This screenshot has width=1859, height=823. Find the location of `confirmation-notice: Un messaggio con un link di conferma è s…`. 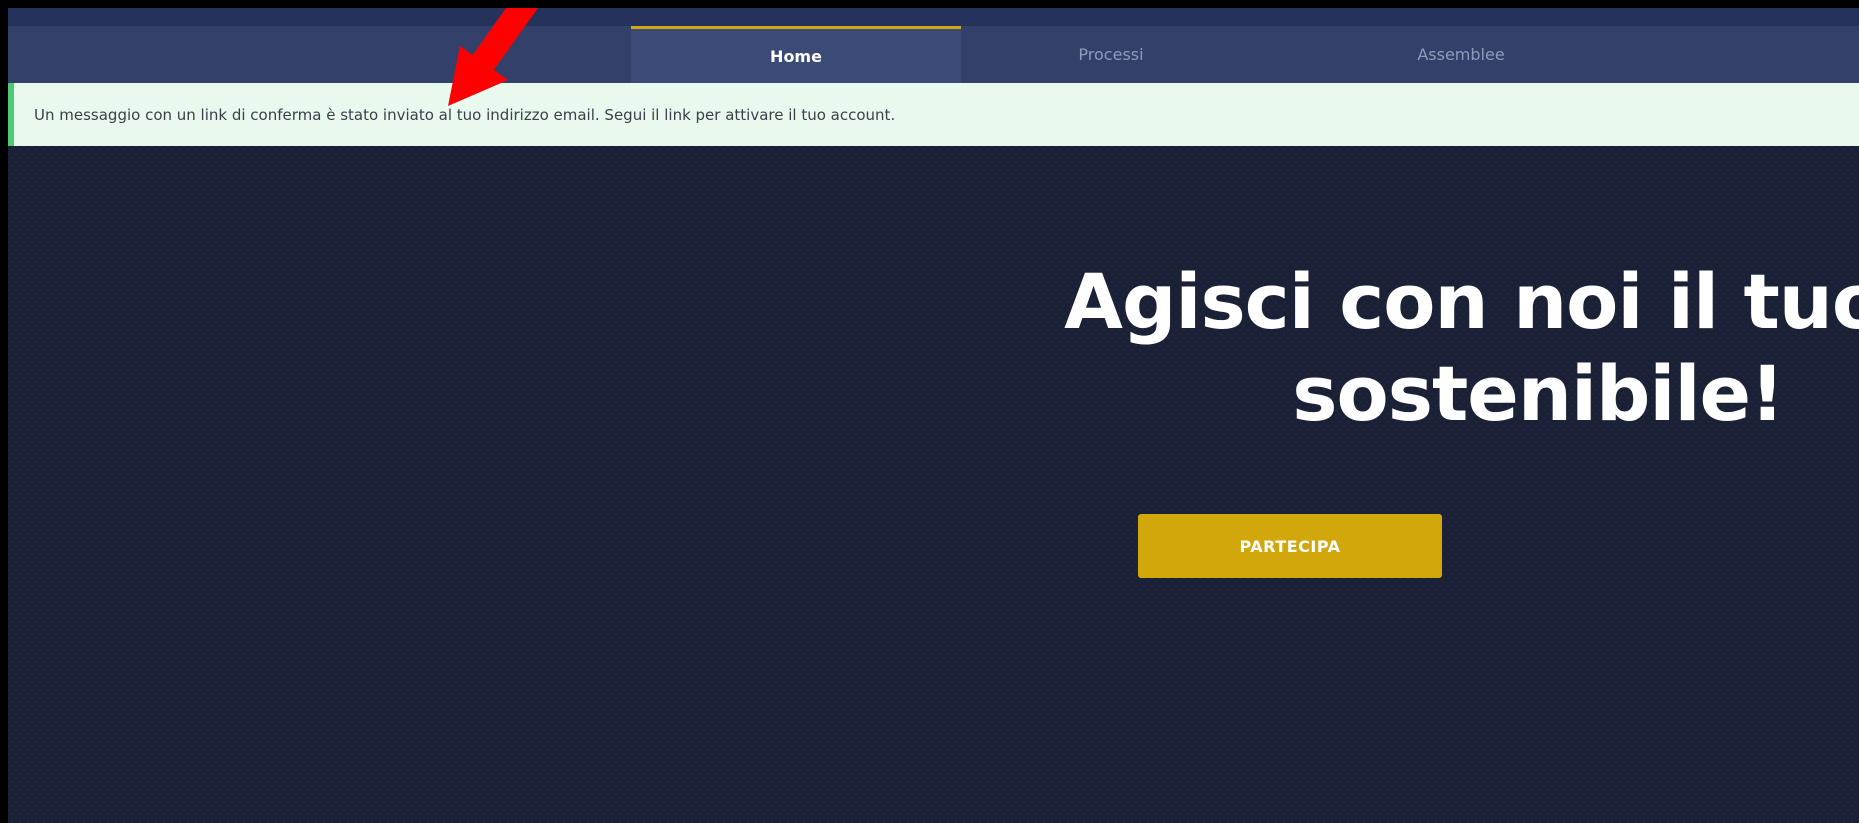

confirmation-notice: Un messaggio con un link di conferma è s… is located at coordinates (933, 114).